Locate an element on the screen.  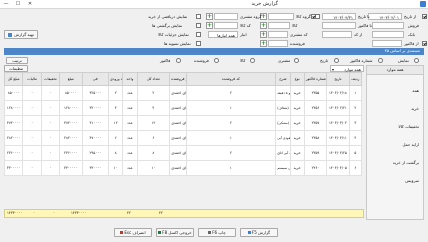
maximize-icon: ☐ is located at coordinates (18, 4).